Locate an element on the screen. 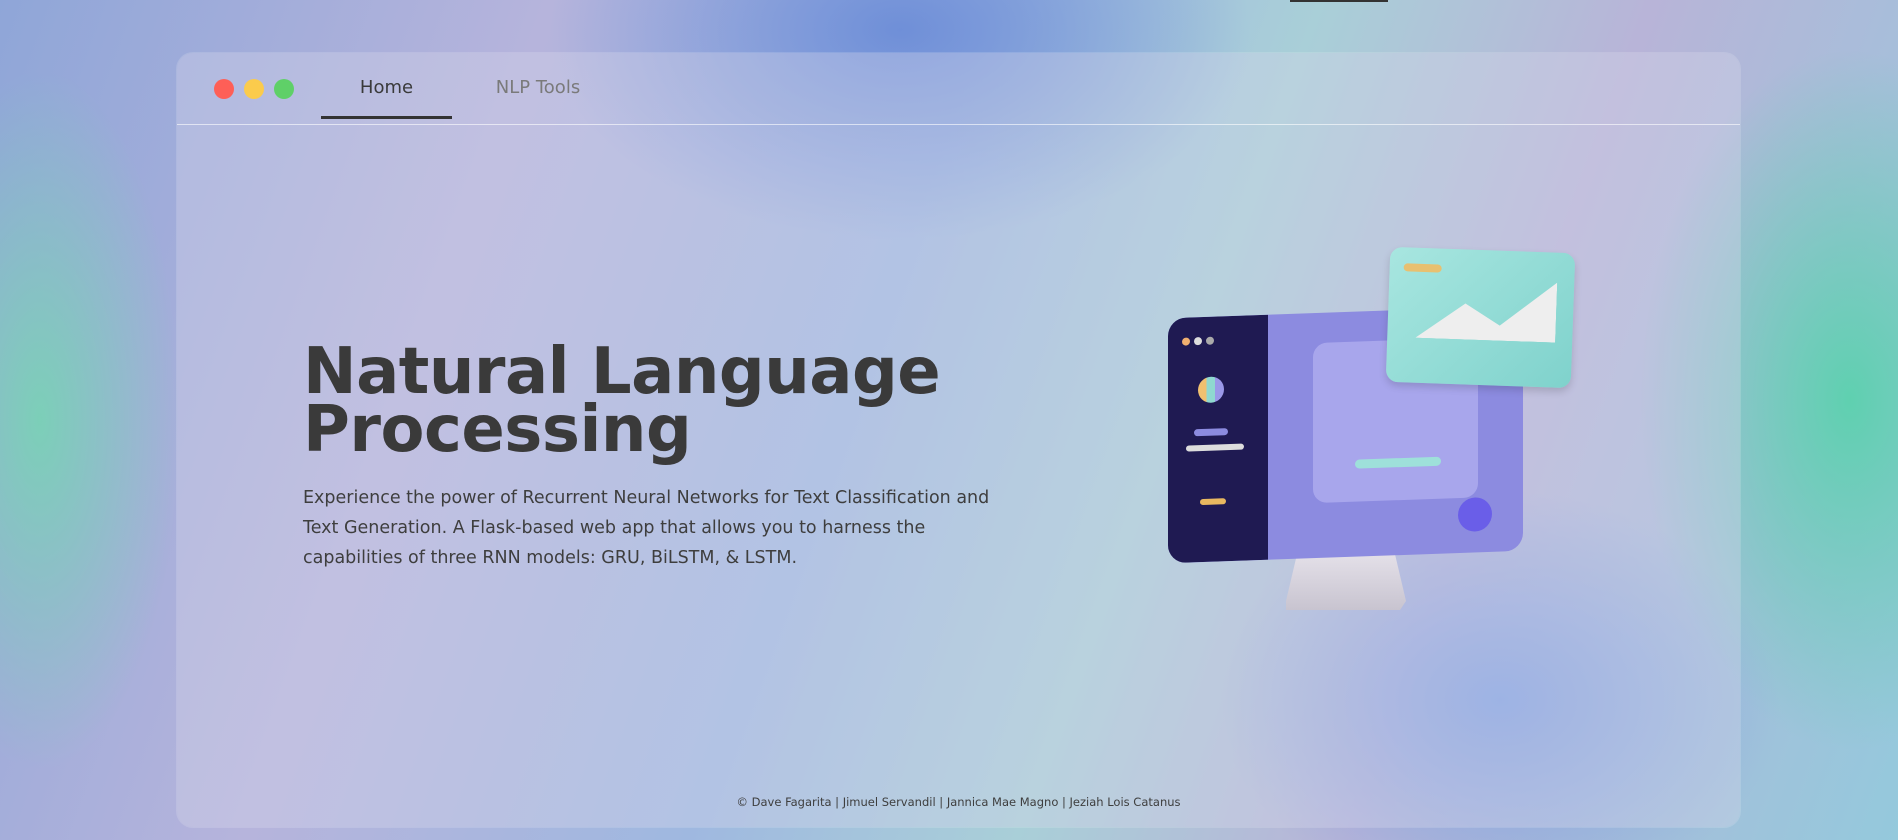 This screenshot has height=840, width=1898. maximize-window-button is located at coordinates (284, 89).